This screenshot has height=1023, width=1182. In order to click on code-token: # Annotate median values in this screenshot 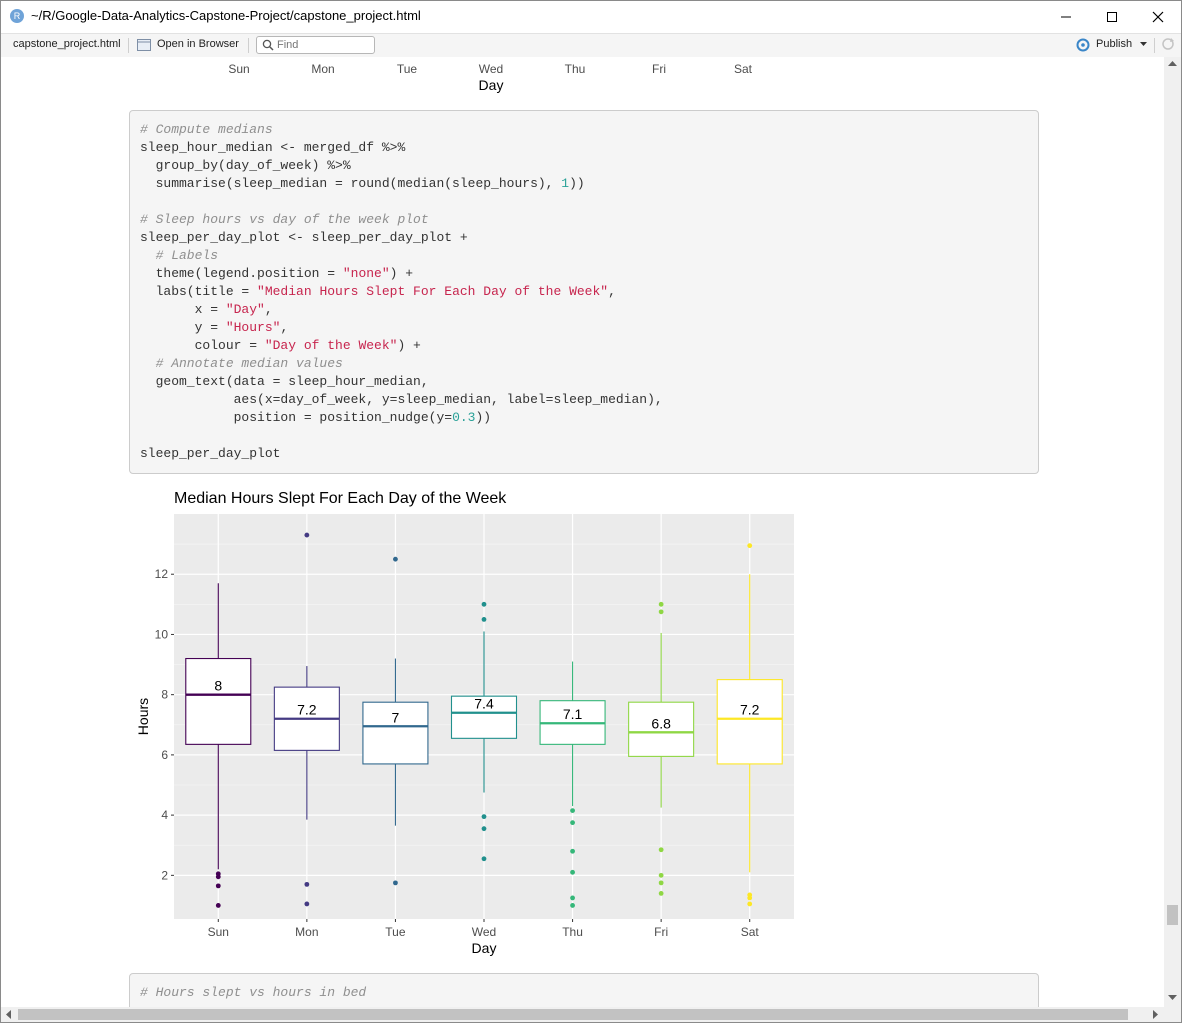, I will do `click(241, 363)`.